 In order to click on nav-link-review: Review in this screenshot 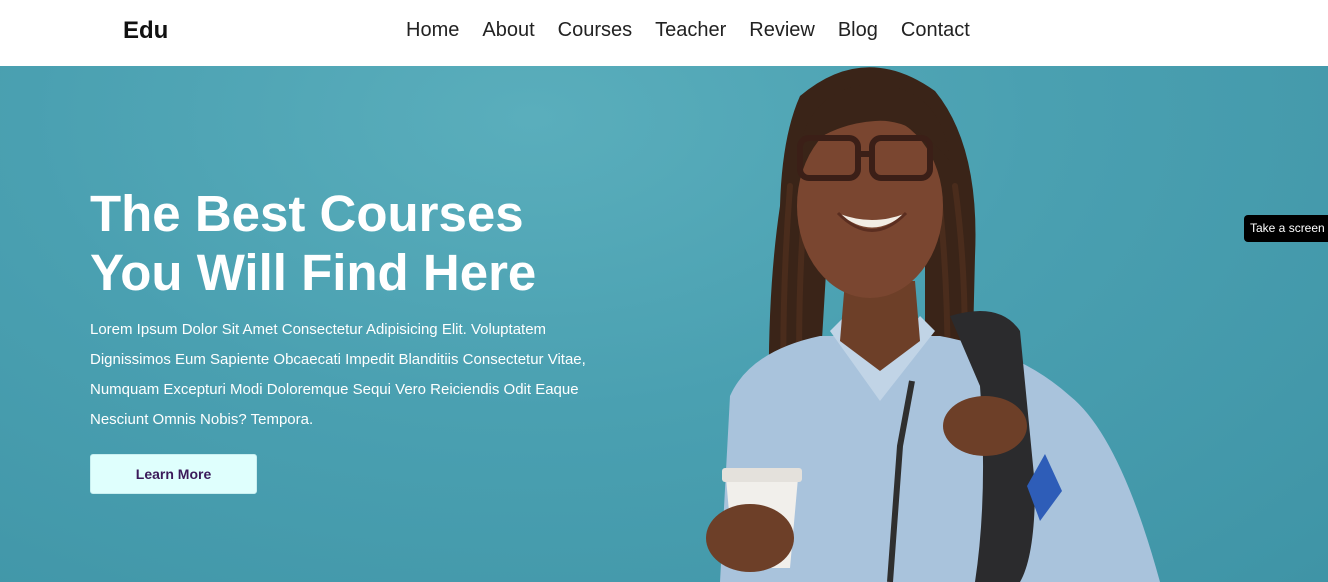, I will do `click(782, 30)`.